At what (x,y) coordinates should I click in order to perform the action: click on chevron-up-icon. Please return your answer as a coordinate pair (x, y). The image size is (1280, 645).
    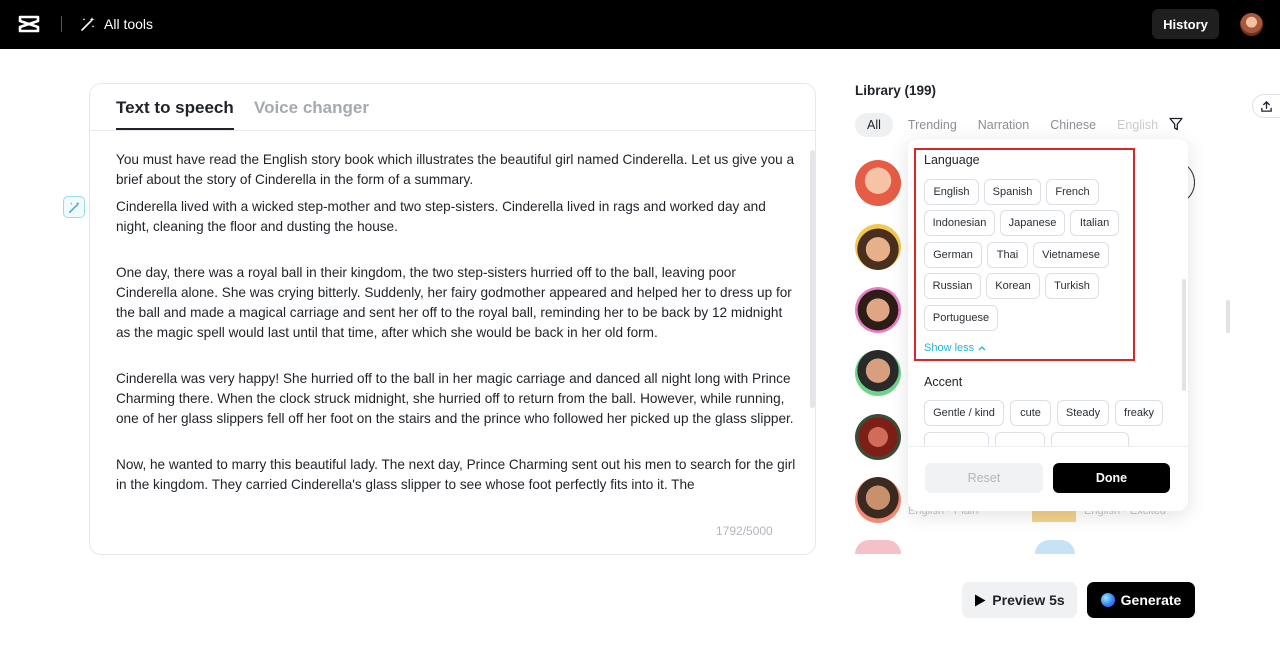
    Looking at the image, I should click on (982, 348).